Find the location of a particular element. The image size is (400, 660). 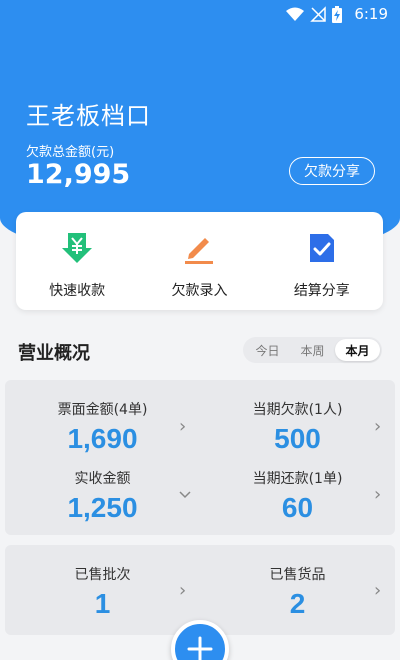

range-tabs: 今日 本周 本月 is located at coordinates (312, 350).